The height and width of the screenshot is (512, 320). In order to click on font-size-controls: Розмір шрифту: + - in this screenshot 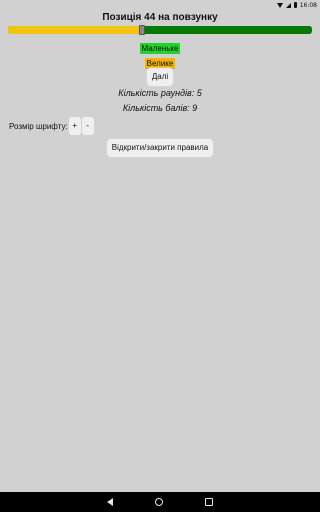, I will do `click(51, 126)`.